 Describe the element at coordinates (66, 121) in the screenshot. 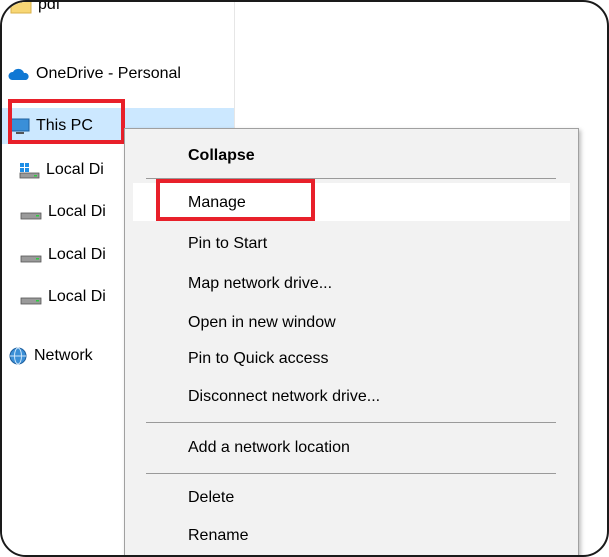

I see `highlight-box-this-pc` at that location.